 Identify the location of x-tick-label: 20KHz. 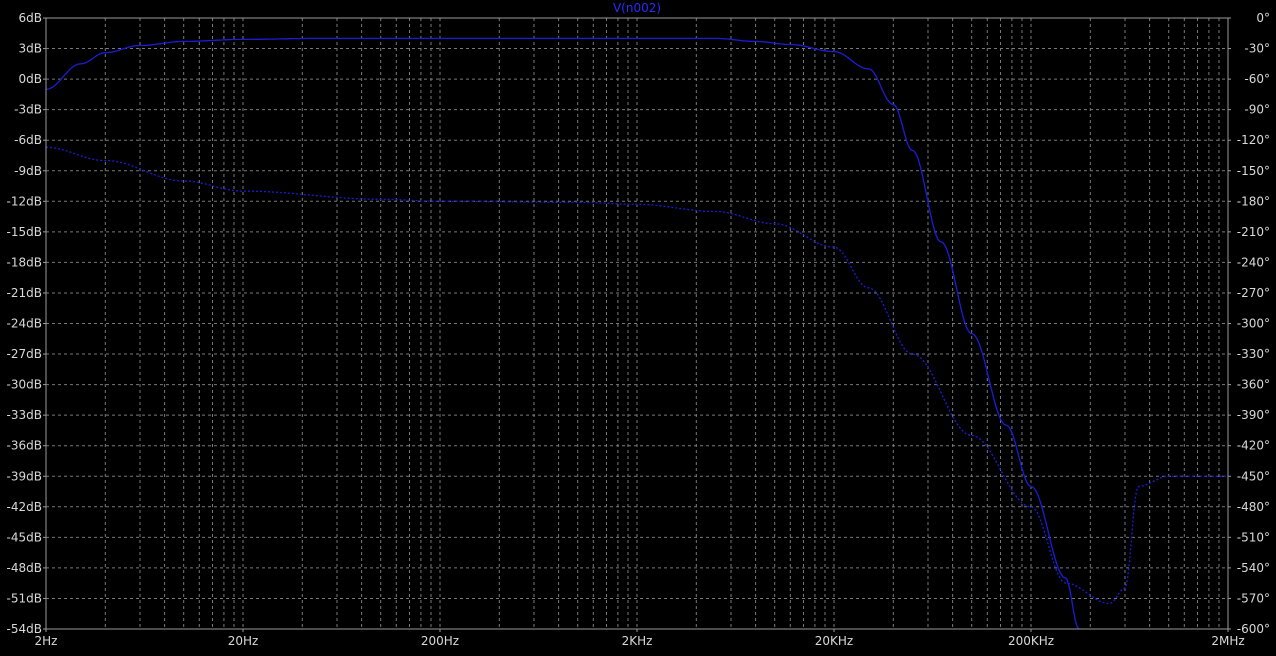
(834, 641).